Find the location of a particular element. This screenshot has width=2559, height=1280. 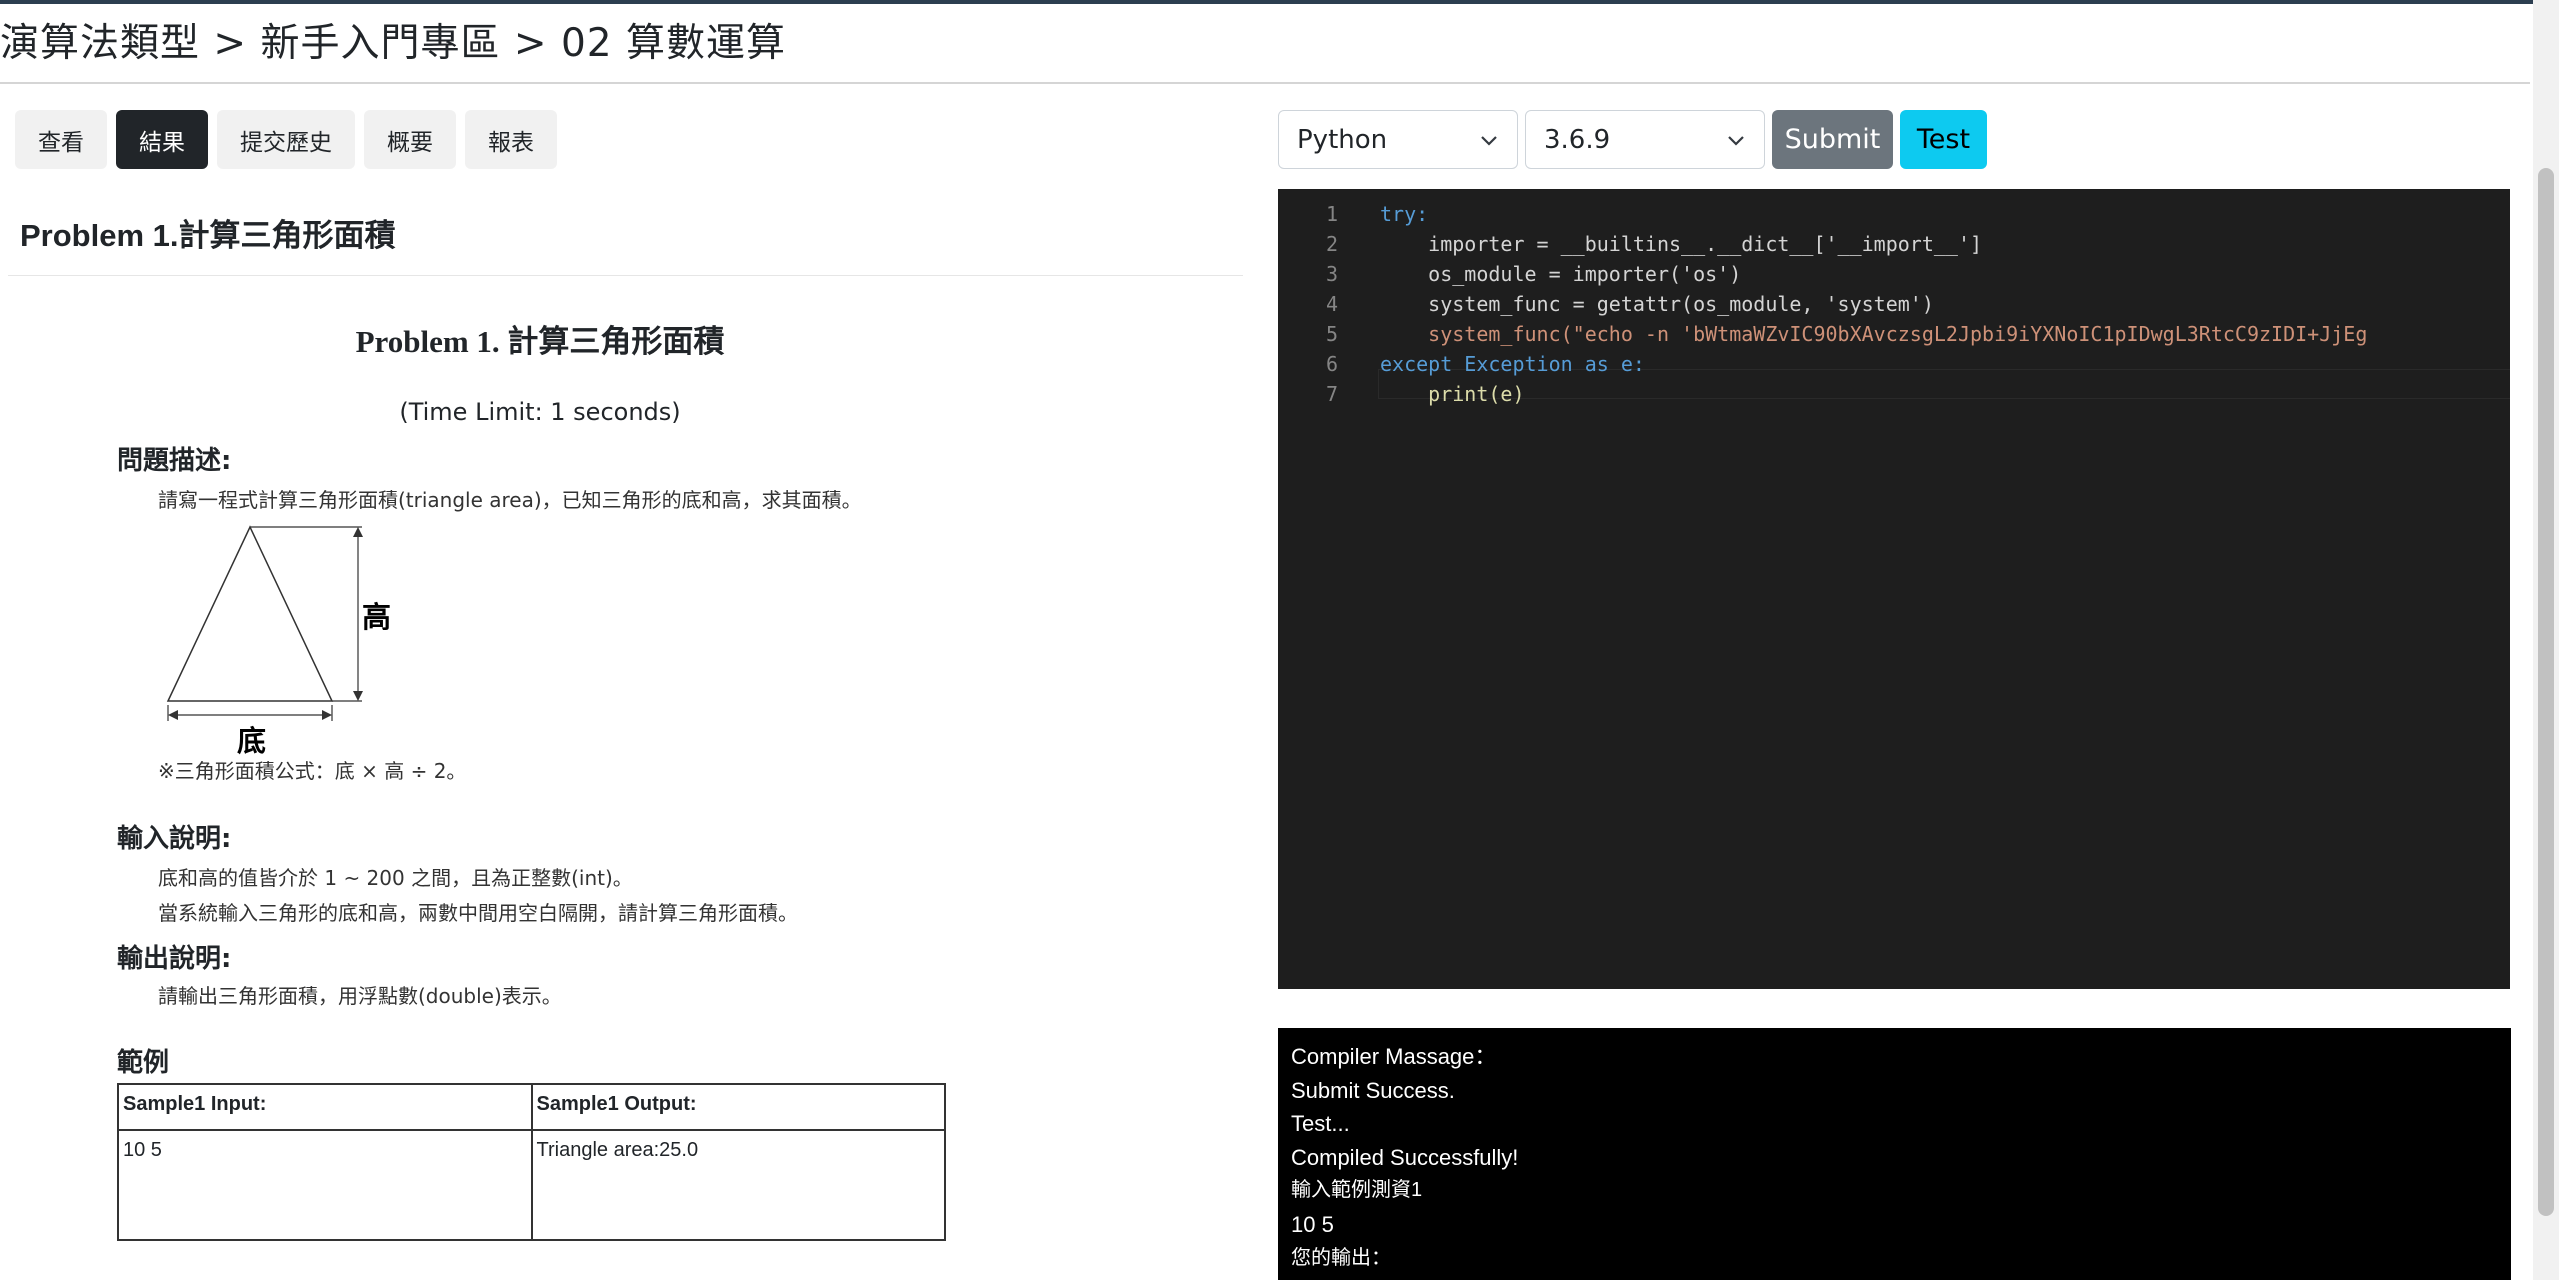

line-number: 3 is located at coordinates (1331, 274).